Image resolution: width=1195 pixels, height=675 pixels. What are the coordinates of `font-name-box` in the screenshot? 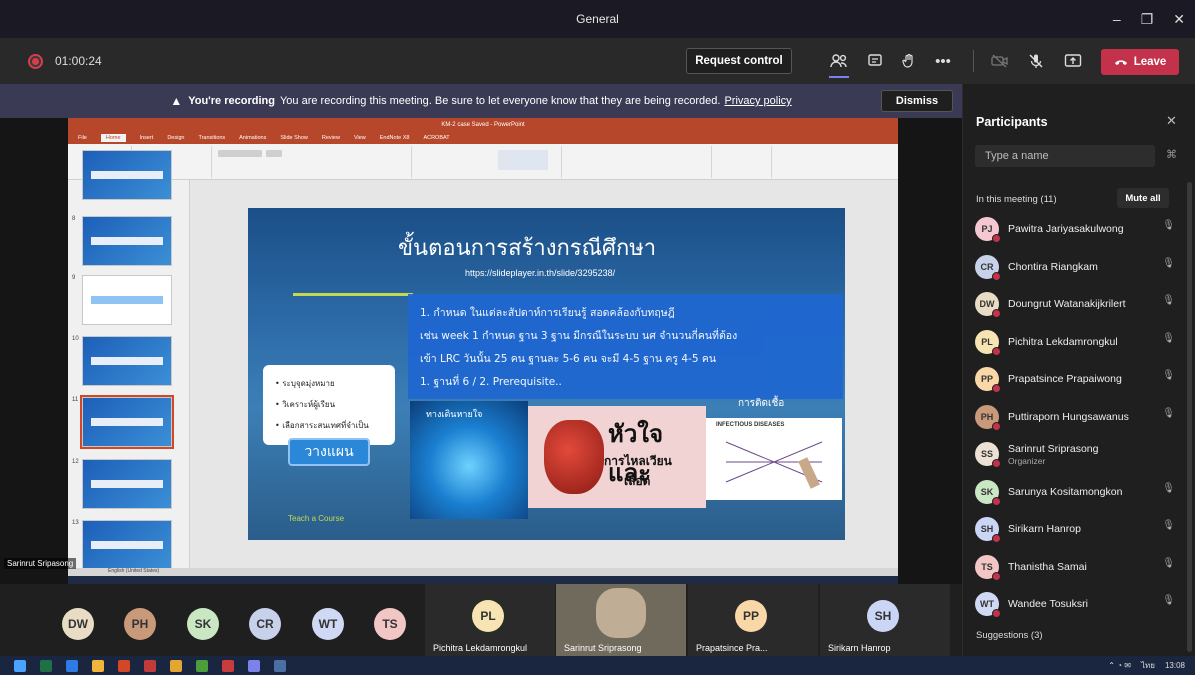 It's located at (240, 153).